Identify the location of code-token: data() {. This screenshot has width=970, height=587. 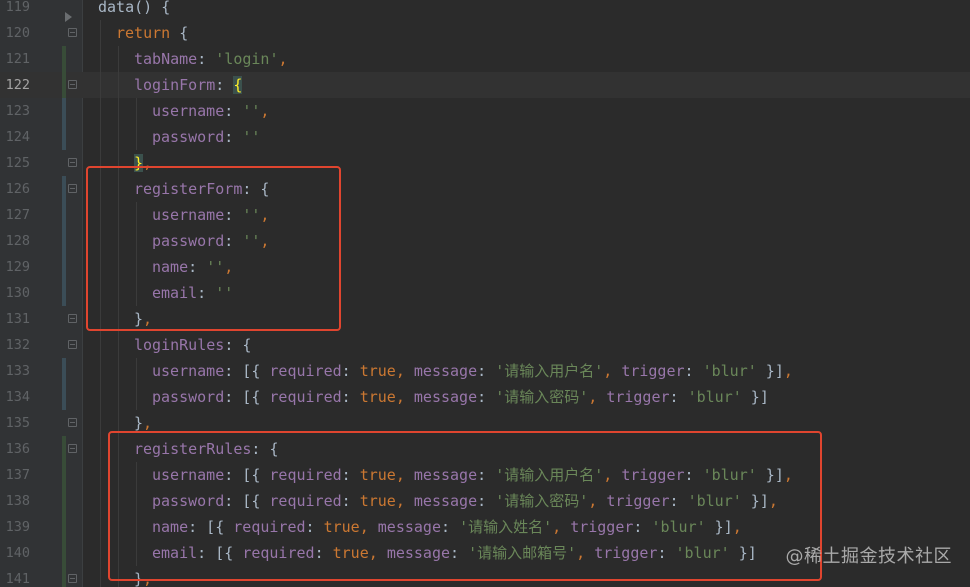
(134, 8).